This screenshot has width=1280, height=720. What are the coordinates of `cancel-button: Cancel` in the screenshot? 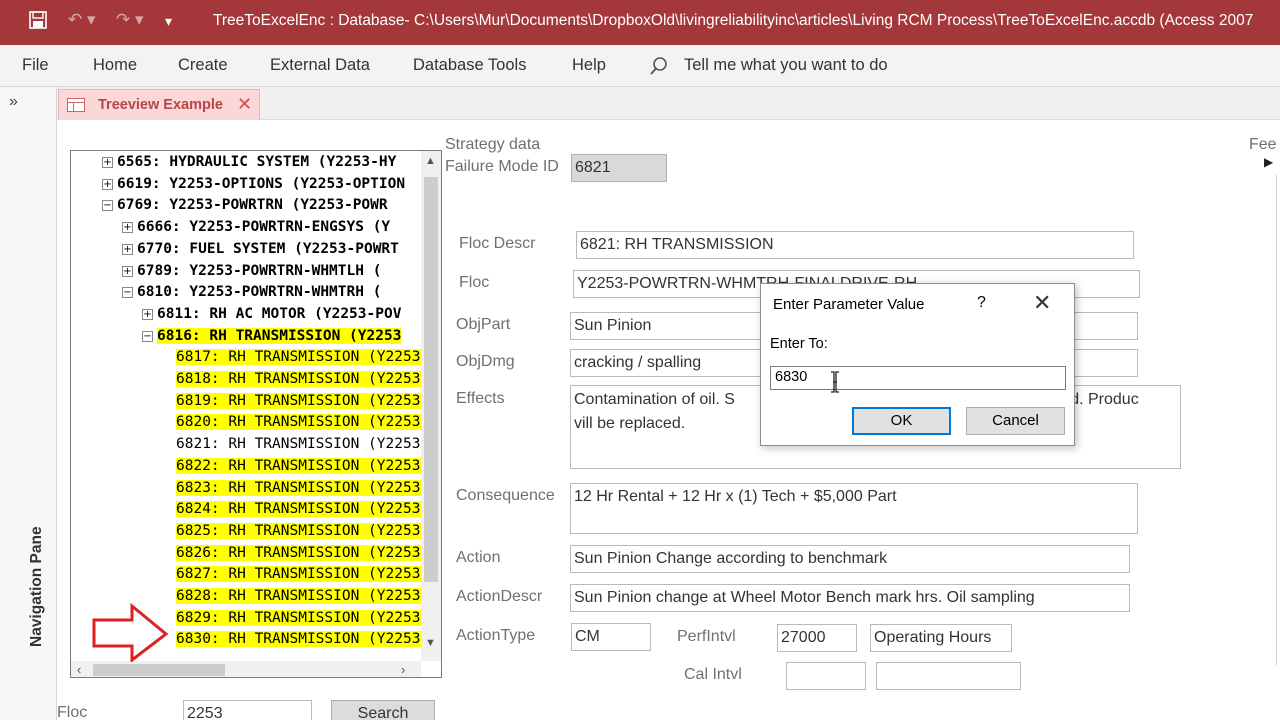 It's located at (1015, 421).